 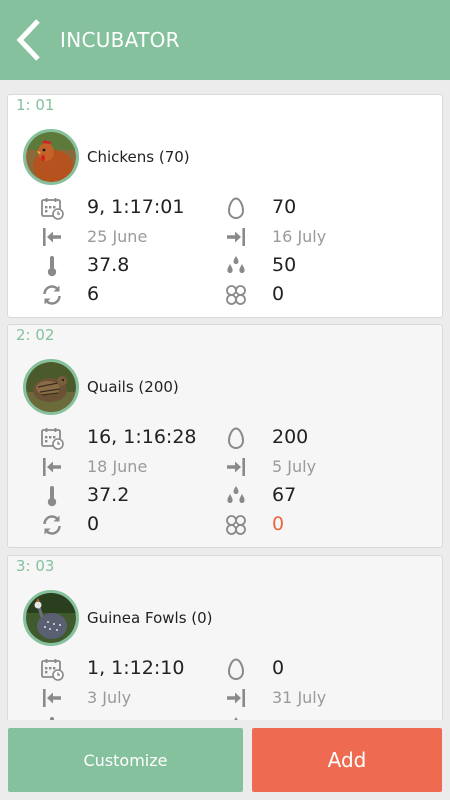 What do you see at coordinates (299, 236) in the screenshot?
I see `end-date: 16 July` at bounding box center [299, 236].